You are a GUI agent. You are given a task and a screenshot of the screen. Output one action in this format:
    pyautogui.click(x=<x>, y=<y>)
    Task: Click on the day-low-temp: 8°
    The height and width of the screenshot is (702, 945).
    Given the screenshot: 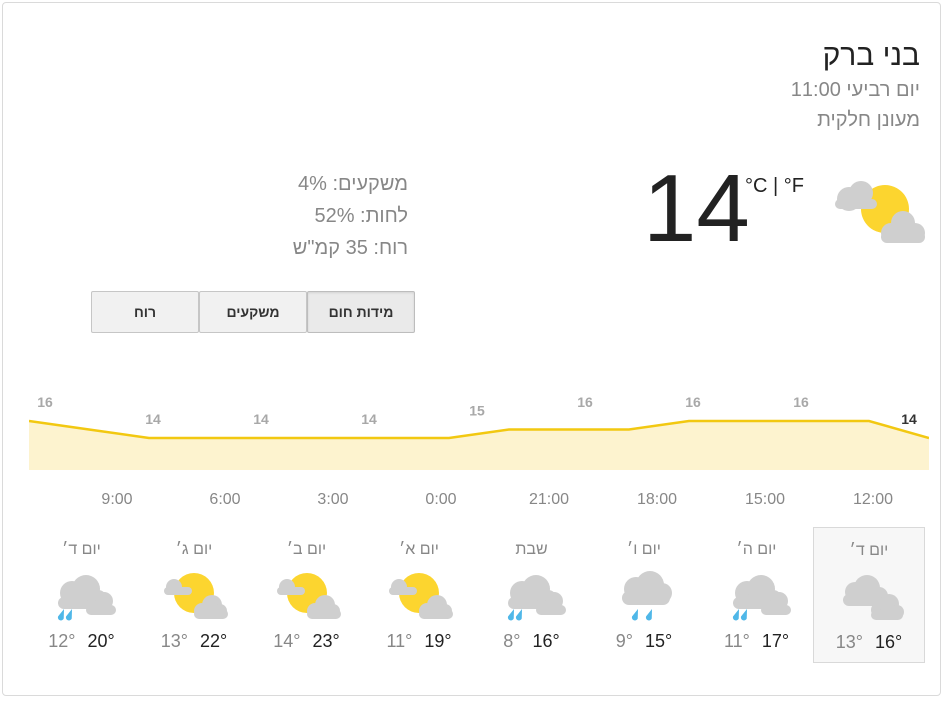 What is the action you would take?
    pyautogui.click(x=512, y=641)
    